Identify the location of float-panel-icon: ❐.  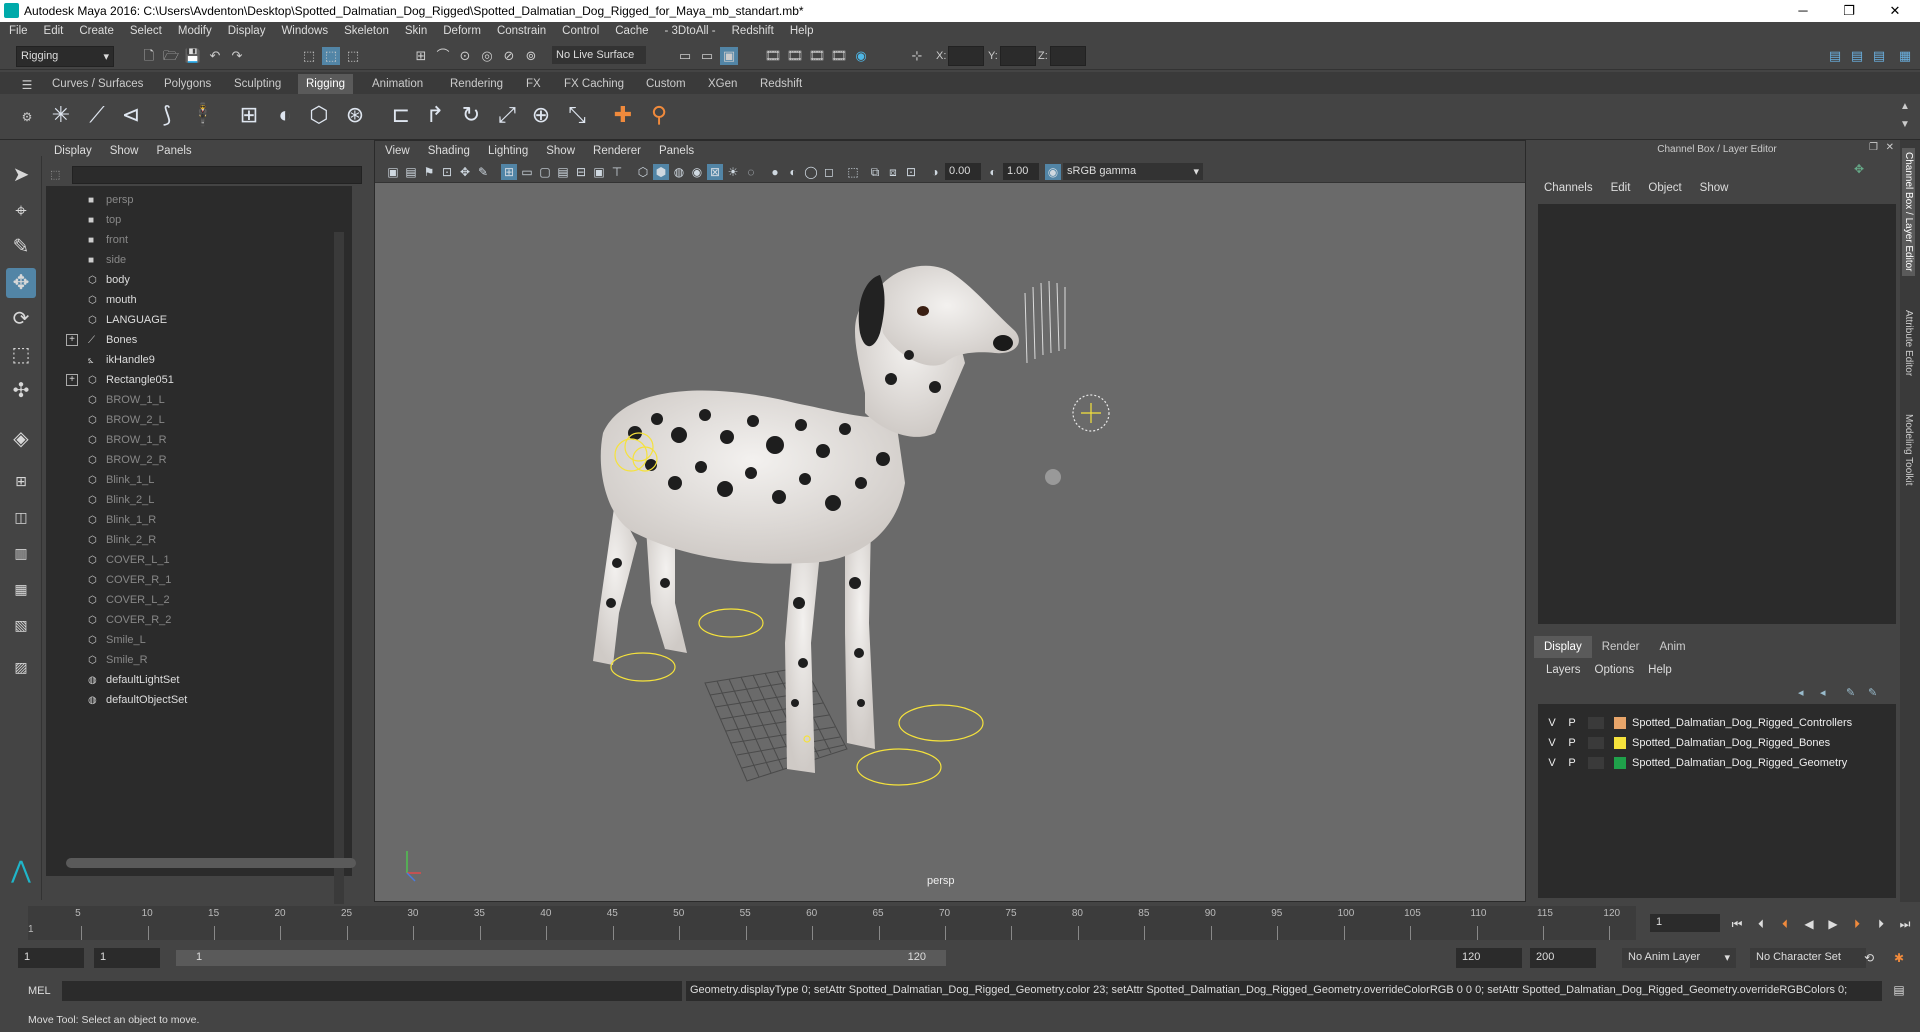
(1873, 147).